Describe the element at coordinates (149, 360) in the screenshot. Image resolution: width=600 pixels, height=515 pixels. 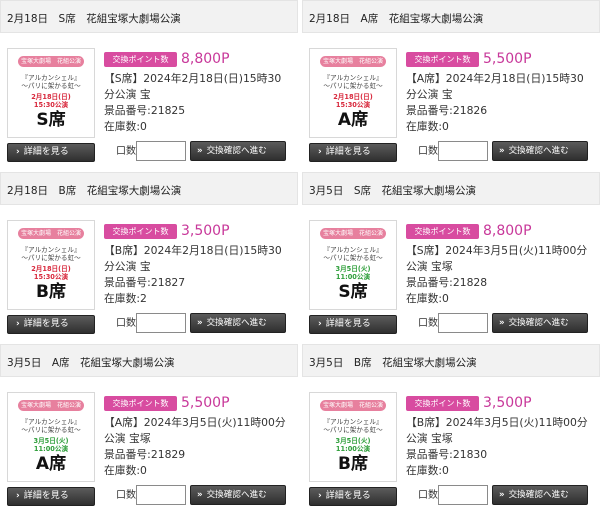
I see `card-header: 3月5日 A席 花組宝塚大劇場公演` at that location.